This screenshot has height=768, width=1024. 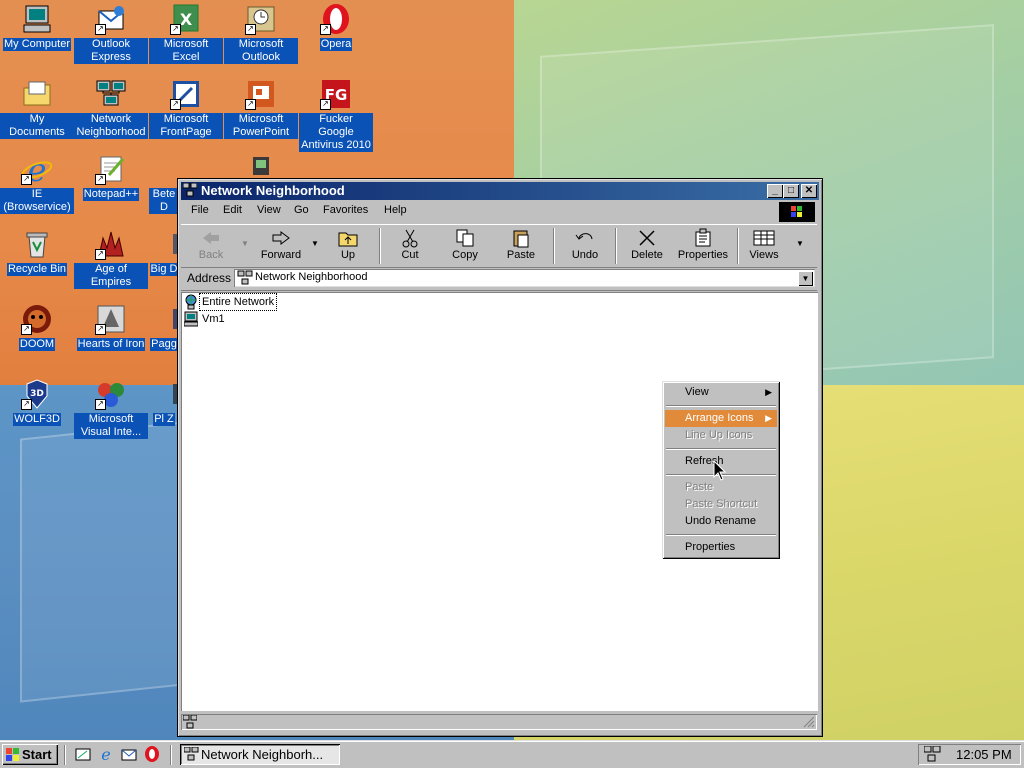 What do you see at coordinates (232, 210) in the screenshot?
I see `menu-edit: Edit` at bounding box center [232, 210].